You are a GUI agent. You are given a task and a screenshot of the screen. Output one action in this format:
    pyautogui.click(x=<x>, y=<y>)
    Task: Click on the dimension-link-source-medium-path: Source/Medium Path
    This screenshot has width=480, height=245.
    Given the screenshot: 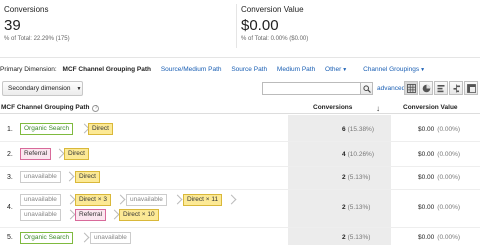 What is the action you would take?
    pyautogui.click(x=191, y=69)
    